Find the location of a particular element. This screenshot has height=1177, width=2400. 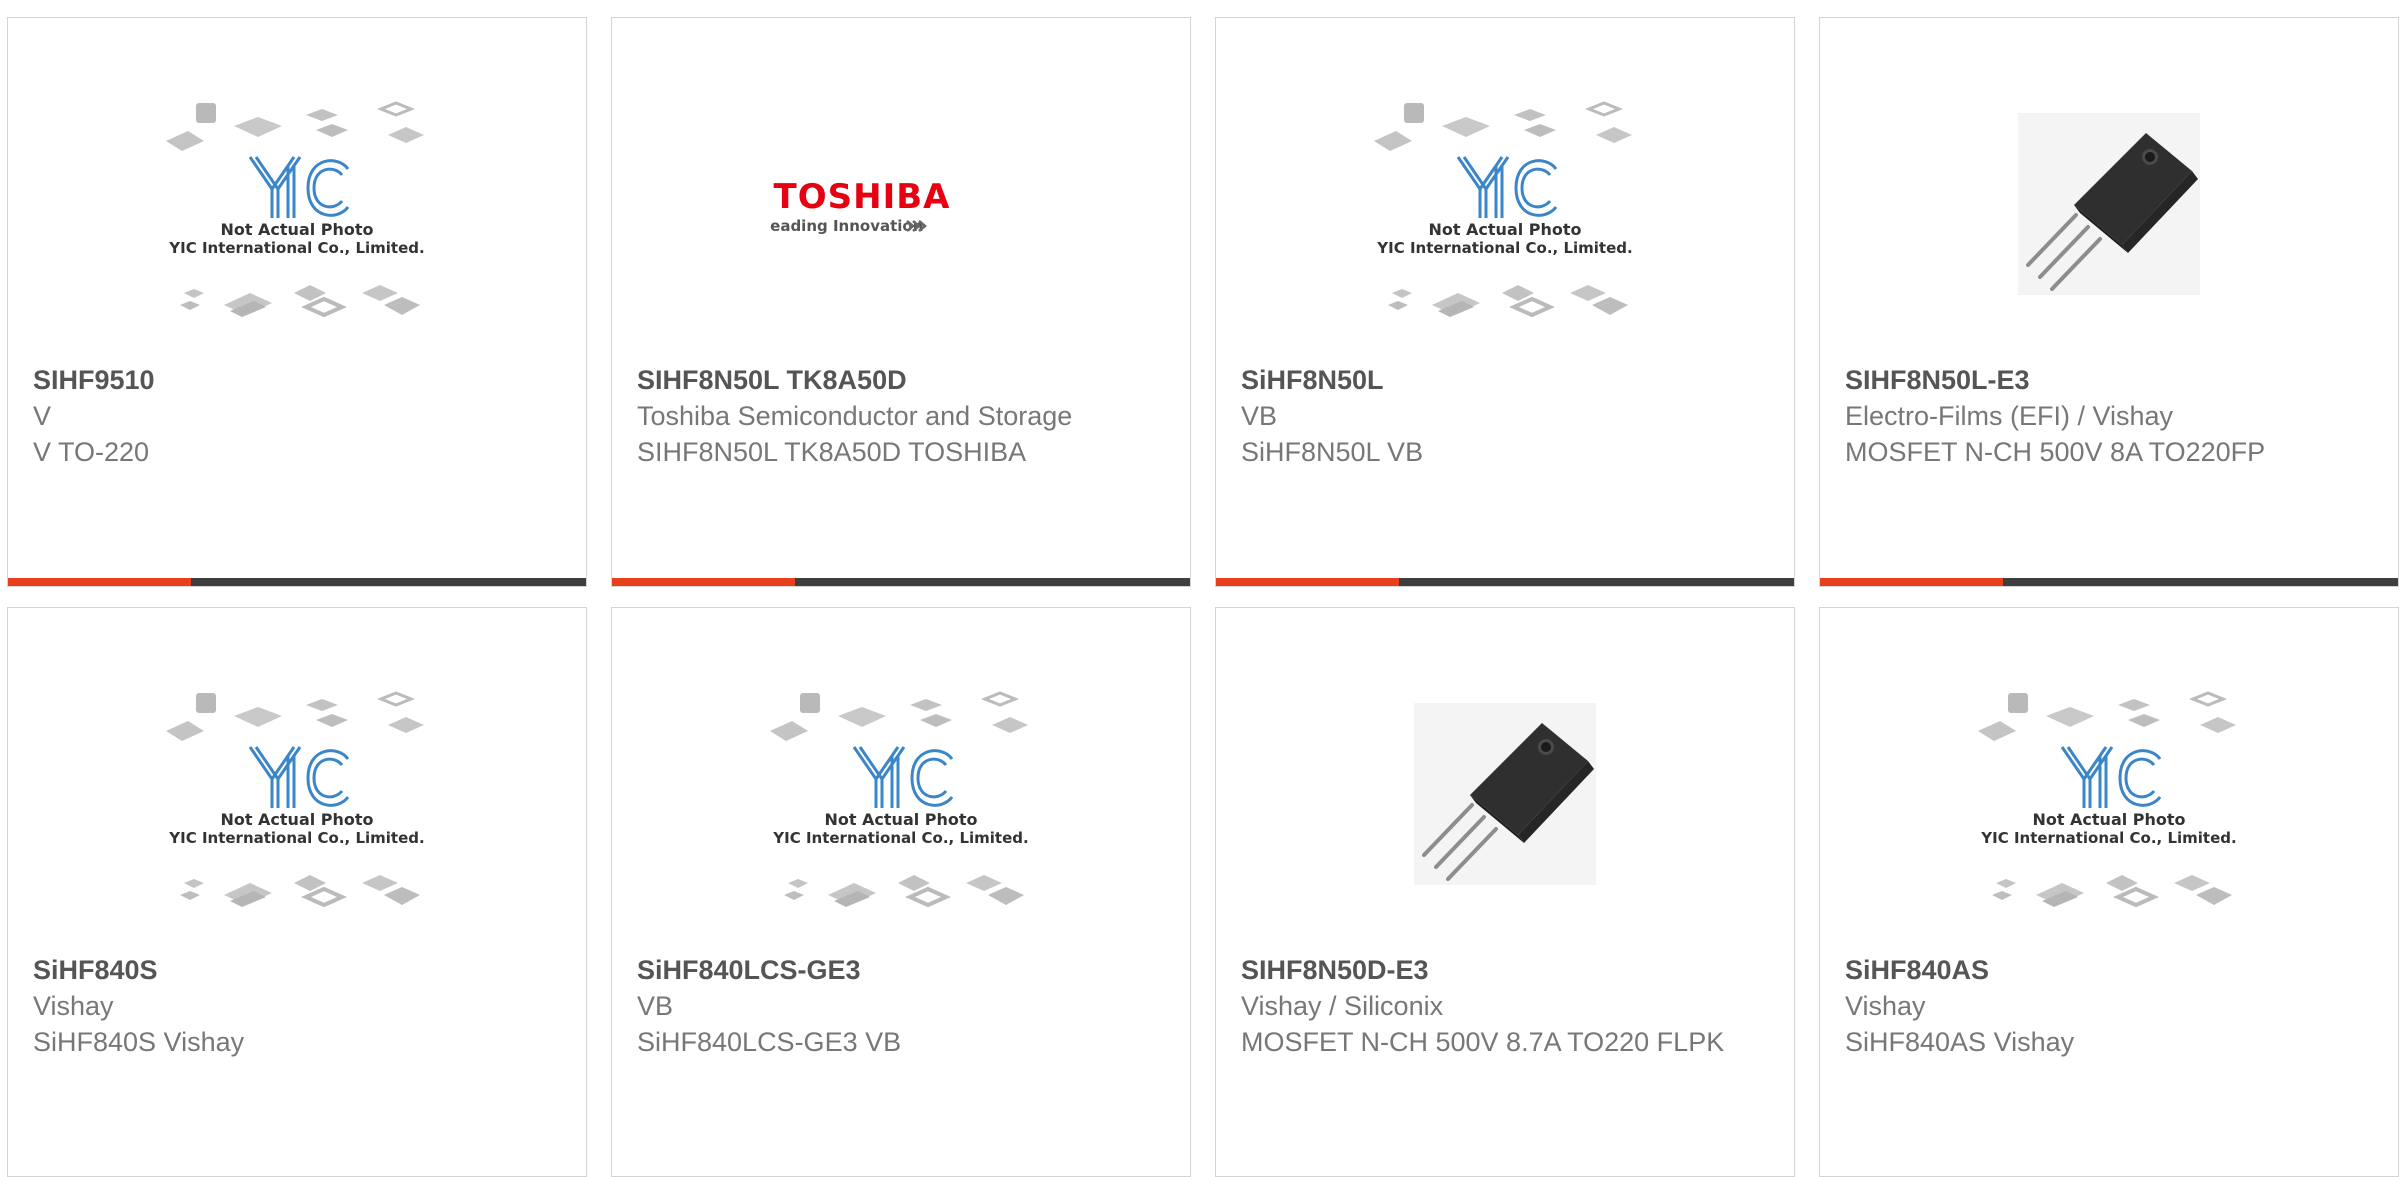

product-image: TOSHIBA Leading Innovation is located at coordinates (901, 213).